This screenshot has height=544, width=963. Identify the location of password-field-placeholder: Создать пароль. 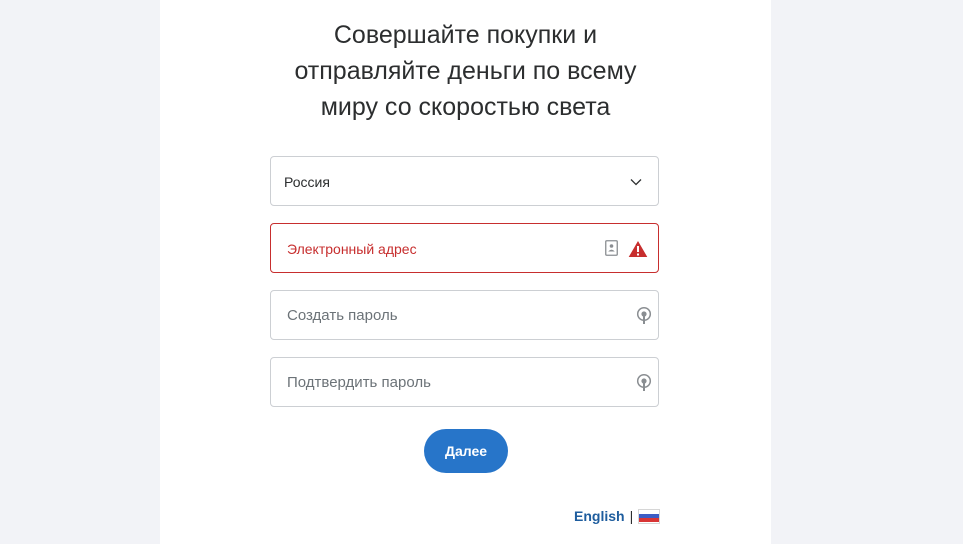
(342, 315).